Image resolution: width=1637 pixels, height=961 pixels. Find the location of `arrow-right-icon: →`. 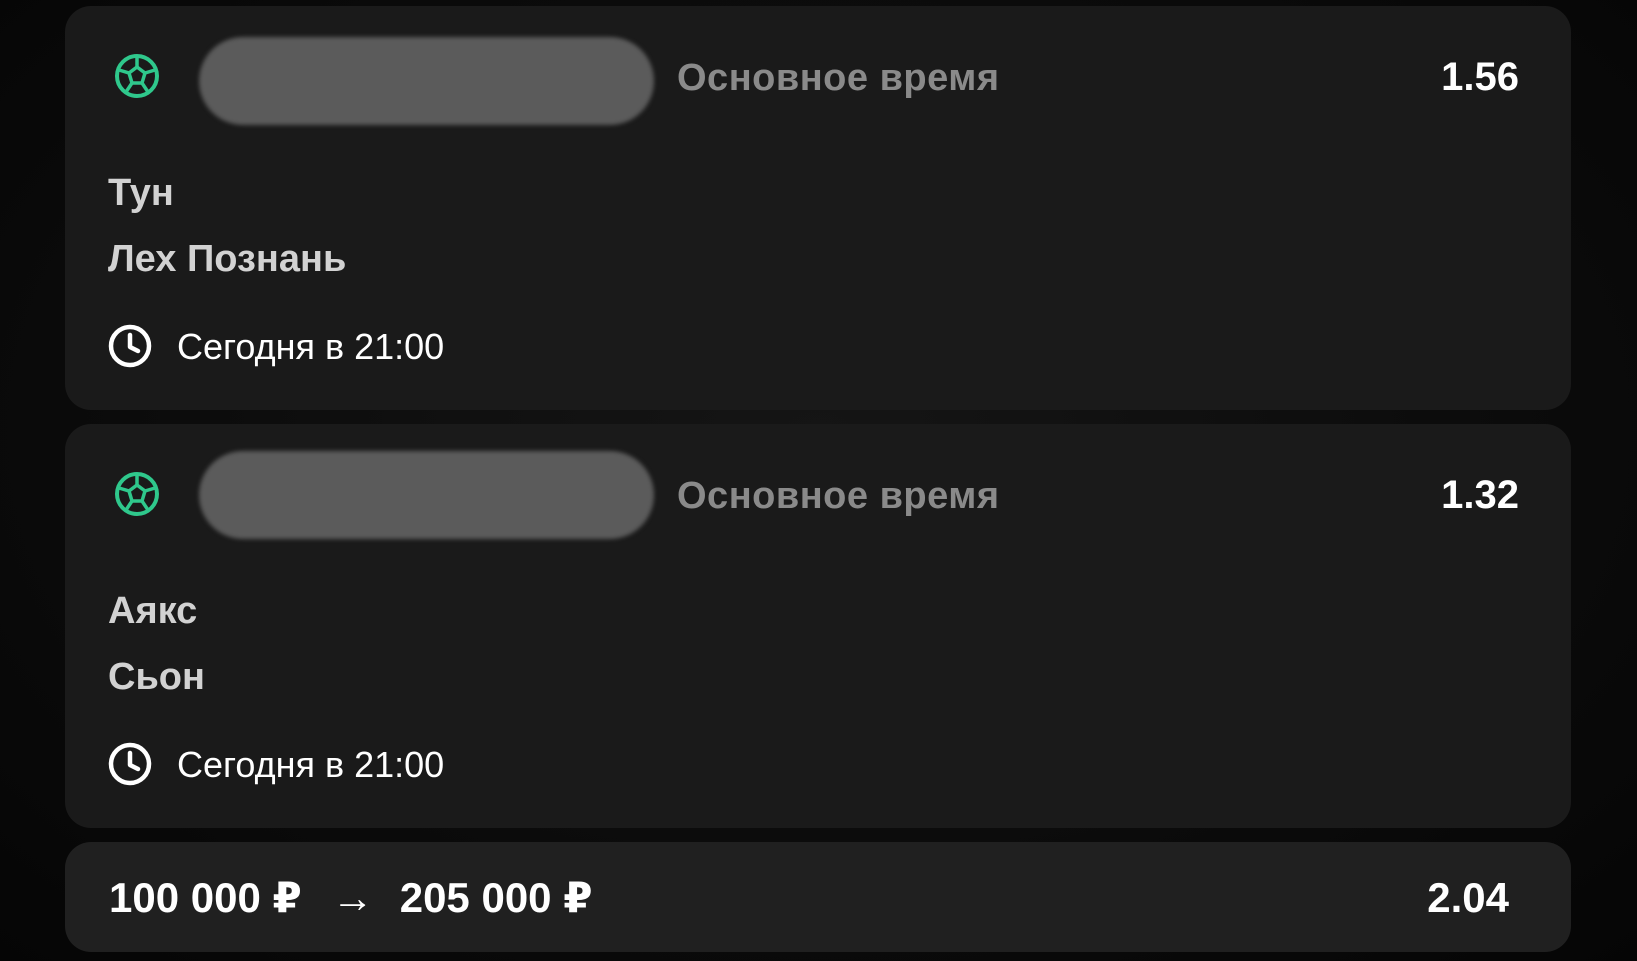

arrow-right-icon: → is located at coordinates (352, 897).